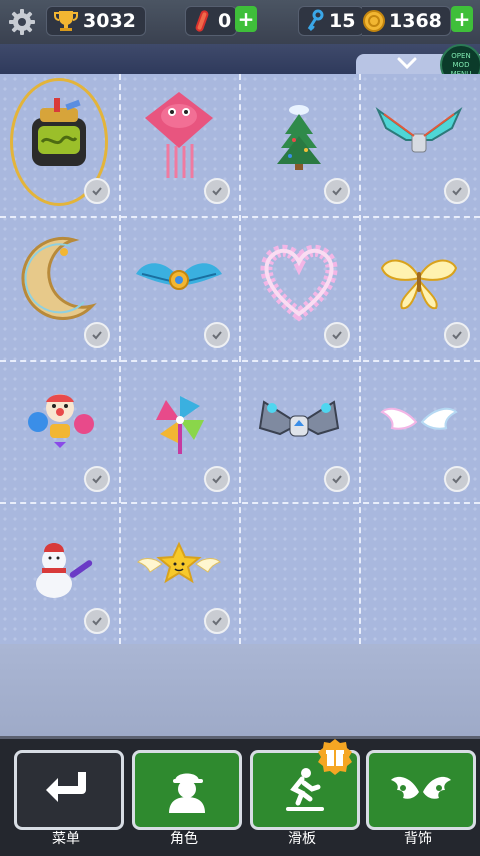 This screenshot has height=856, width=480. I want to click on key-counter: 15, so click(331, 21).